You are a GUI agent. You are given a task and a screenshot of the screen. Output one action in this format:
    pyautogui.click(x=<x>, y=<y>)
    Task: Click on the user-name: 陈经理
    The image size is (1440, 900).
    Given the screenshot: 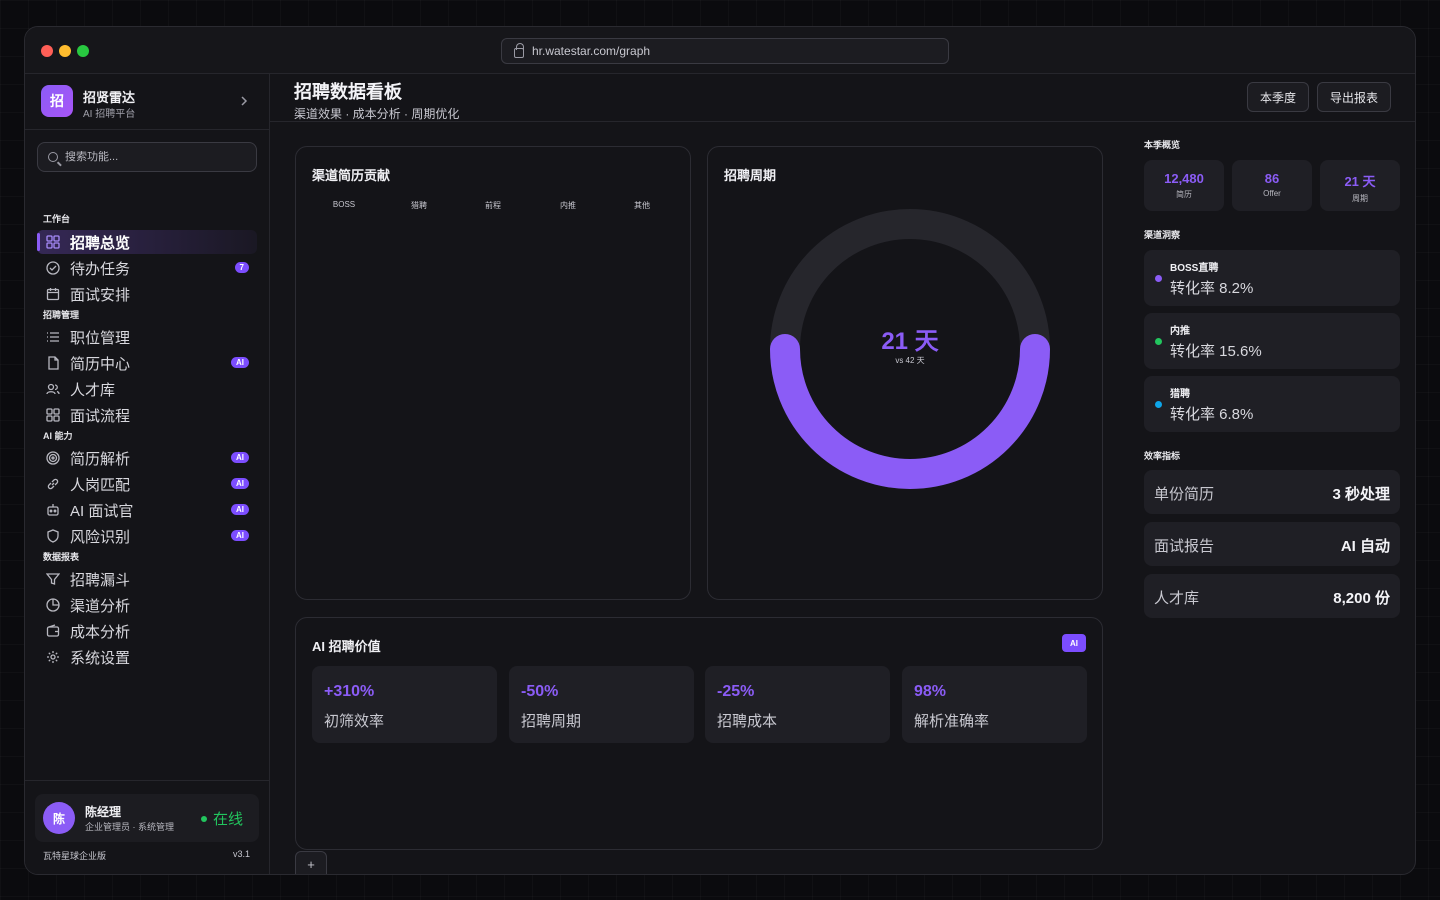 What is the action you would take?
    pyautogui.click(x=103, y=812)
    